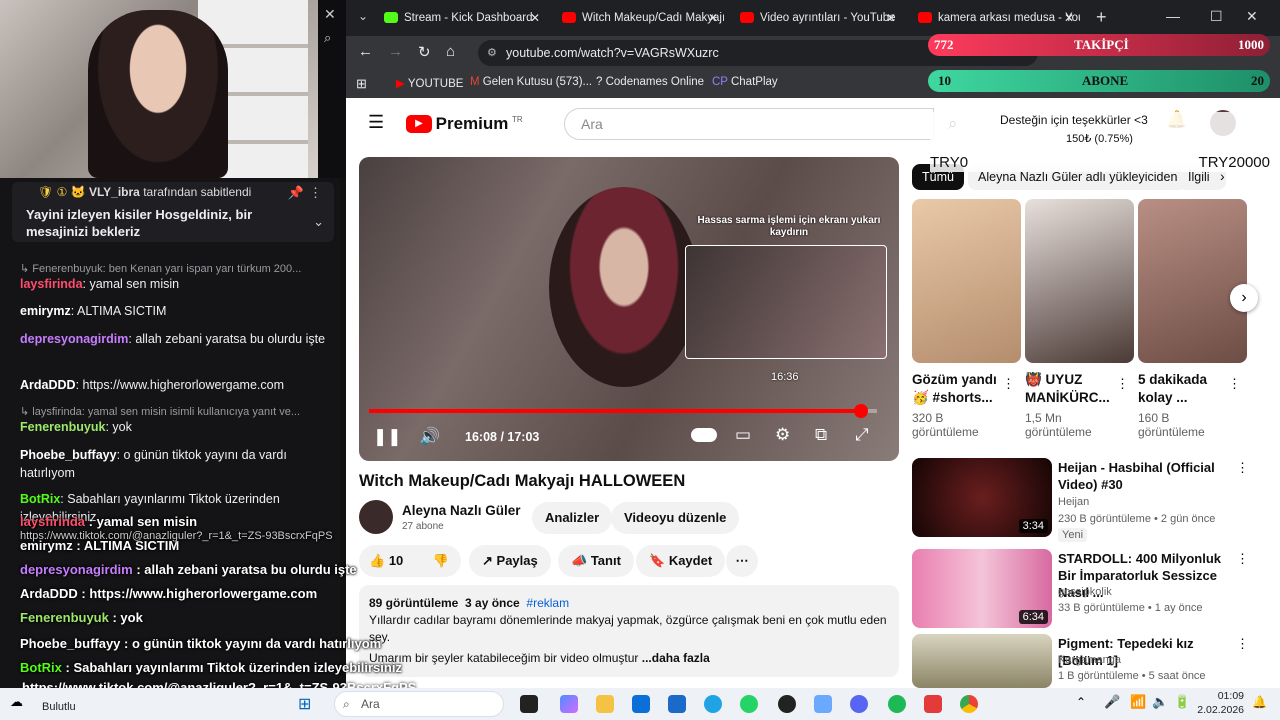 This screenshot has width=1280, height=720. I want to click on minimize-button: —, so click(1173, 16).